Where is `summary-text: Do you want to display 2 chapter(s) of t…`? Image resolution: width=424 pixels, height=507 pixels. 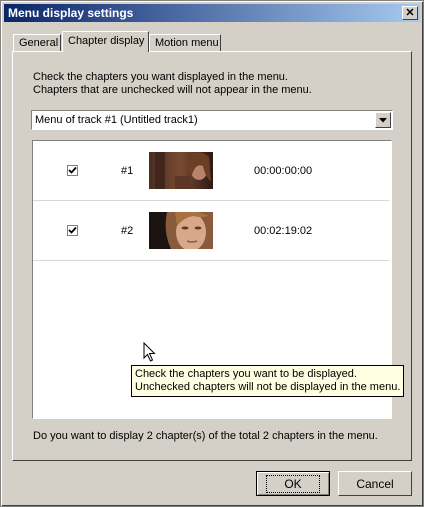
summary-text: Do you want to display 2 chapter(s) of t… is located at coordinates (205, 436).